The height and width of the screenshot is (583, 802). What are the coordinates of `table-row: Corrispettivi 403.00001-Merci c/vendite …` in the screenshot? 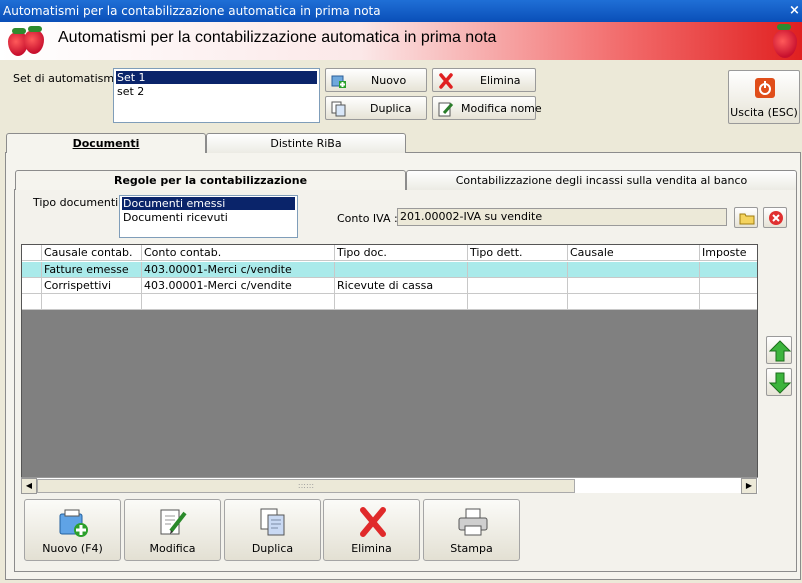 It's located at (389, 286).